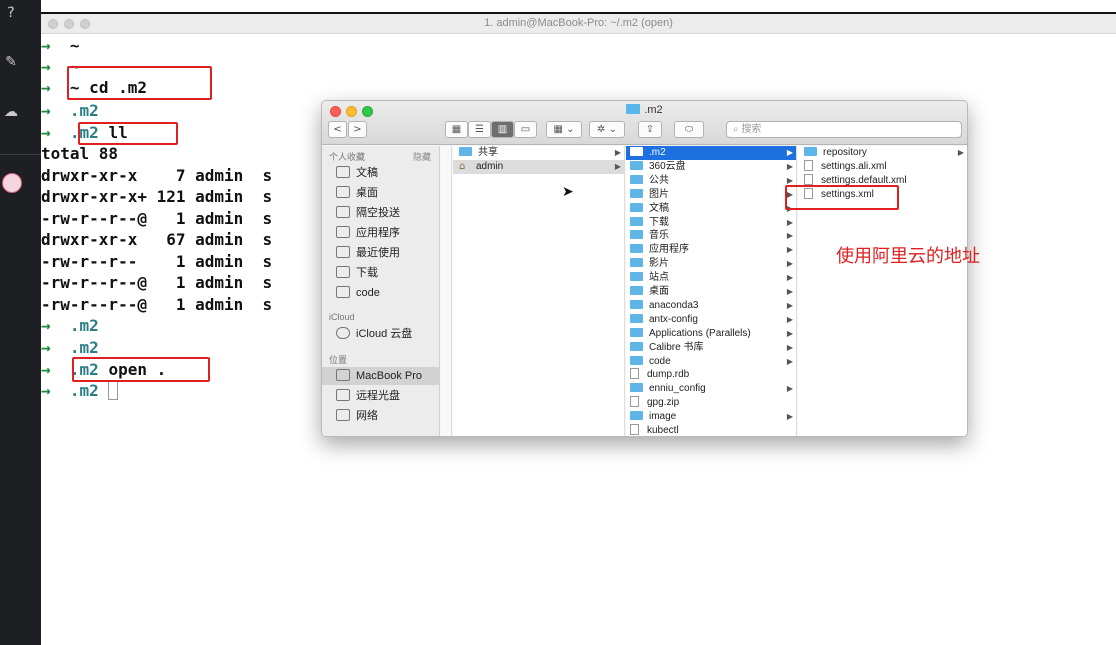 This screenshot has height=645, width=1116. What do you see at coordinates (46, 325) in the screenshot?
I see `prompt-arrow: →` at bounding box center [46, 325].